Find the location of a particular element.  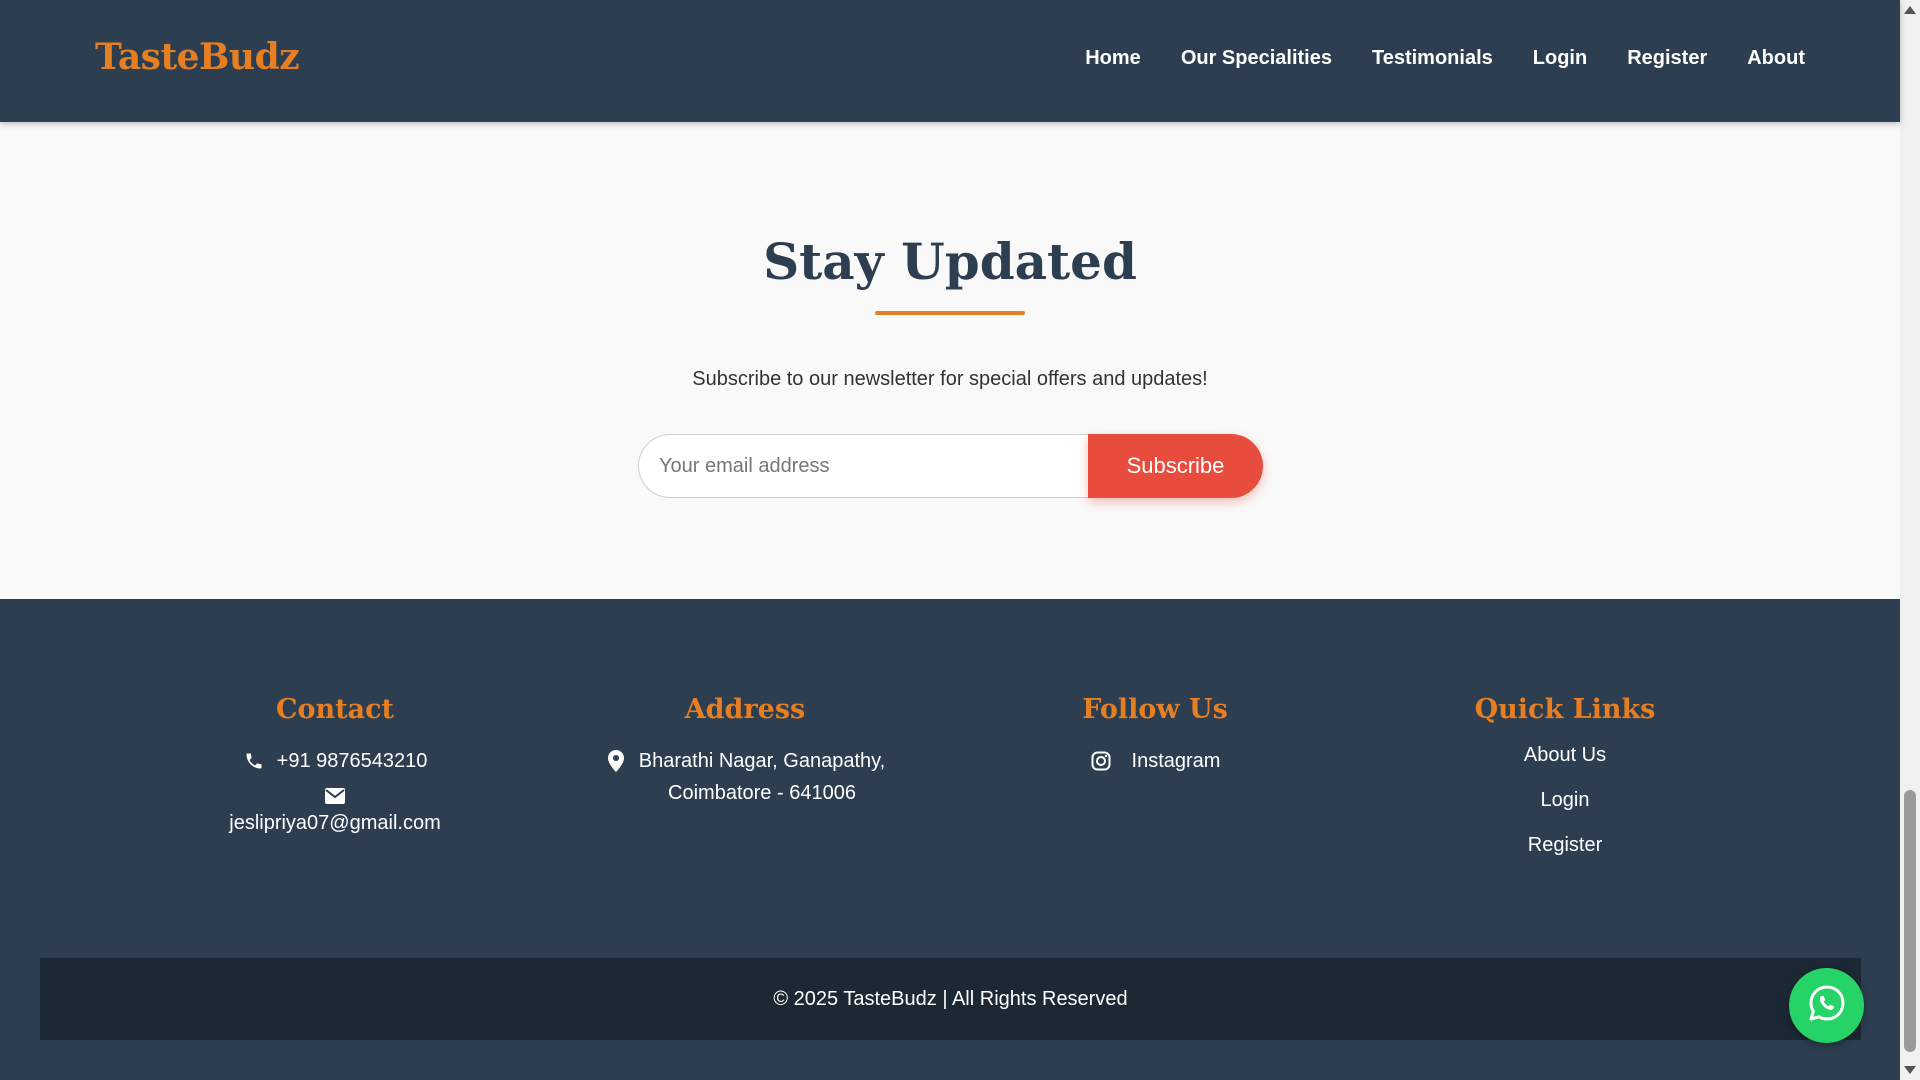

email-address: jeslipriya07@gmail.com is located at coordinates (335, 823).